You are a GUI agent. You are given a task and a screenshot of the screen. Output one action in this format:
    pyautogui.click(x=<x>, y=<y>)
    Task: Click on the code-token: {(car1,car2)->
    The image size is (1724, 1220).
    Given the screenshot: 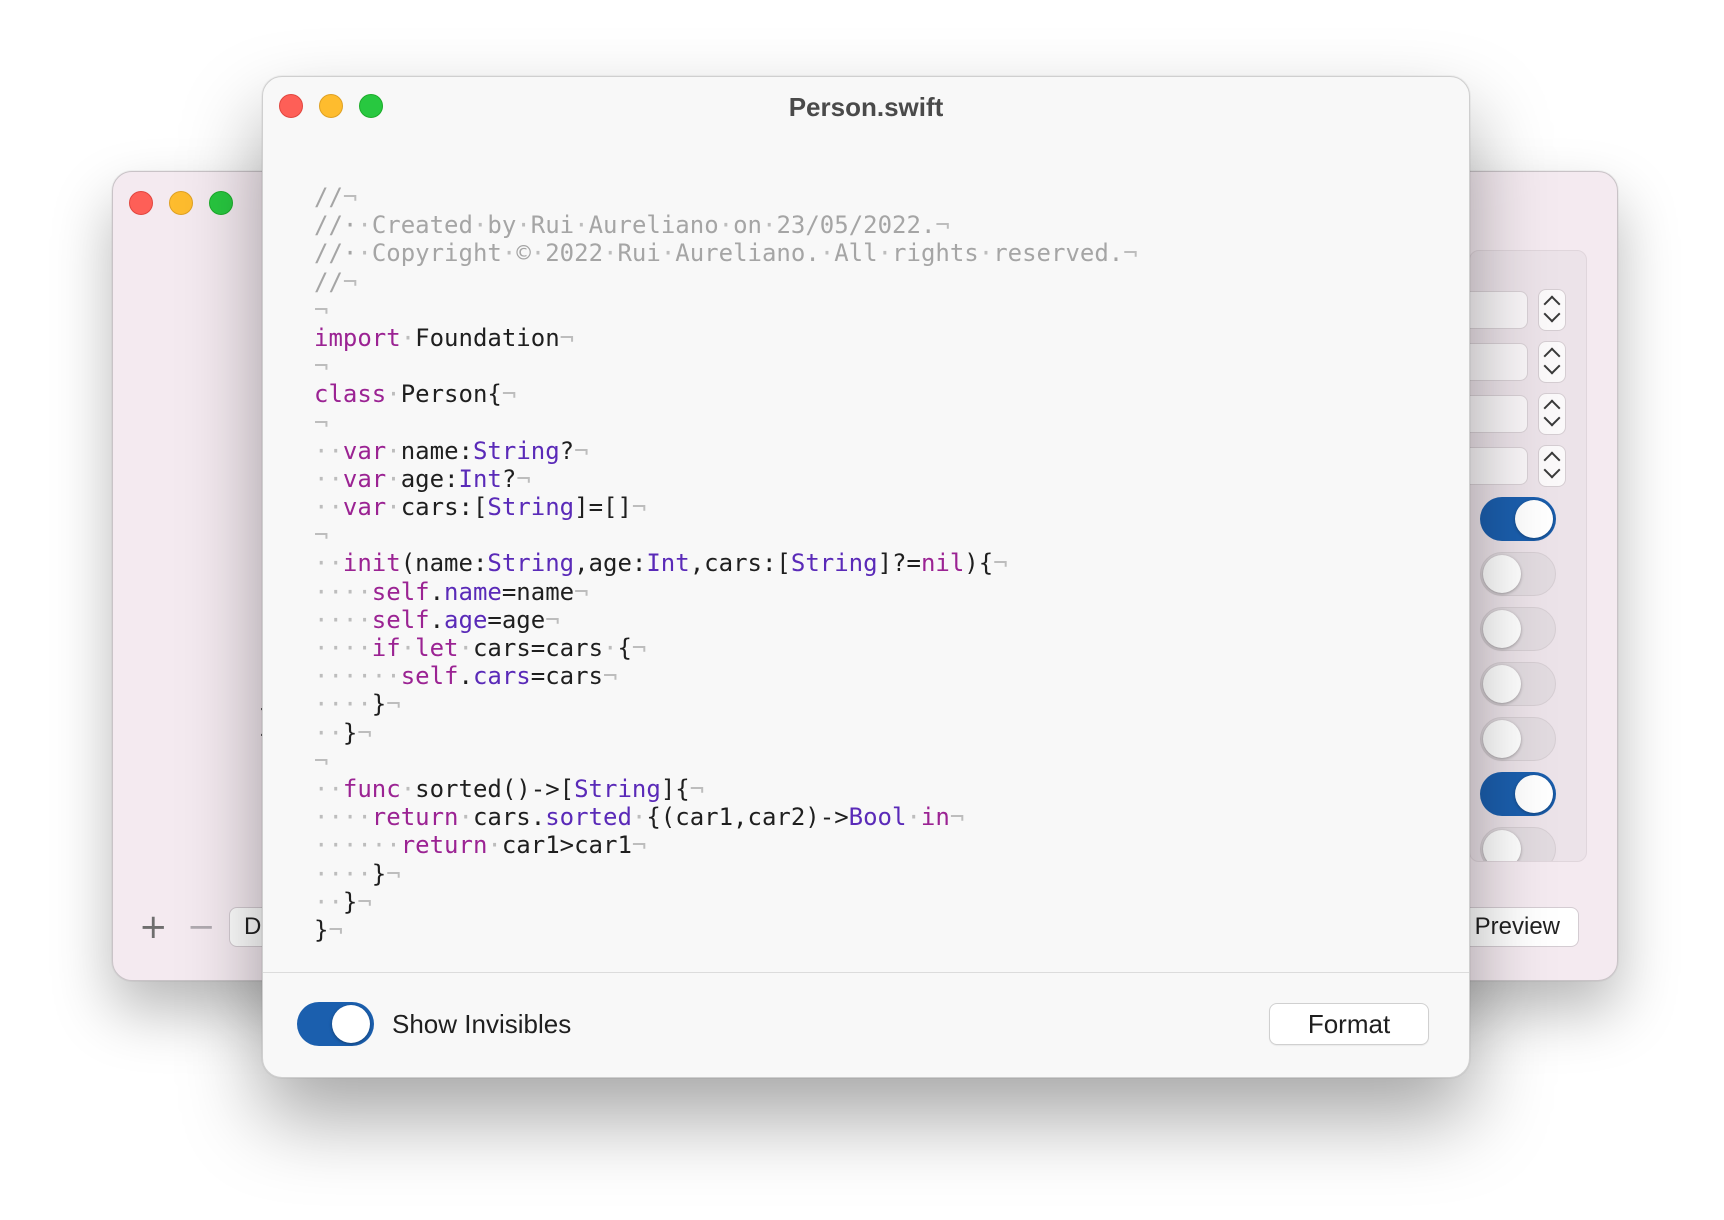 What is the action you would take?
    pyautogui.click(x=747, y=817)
    